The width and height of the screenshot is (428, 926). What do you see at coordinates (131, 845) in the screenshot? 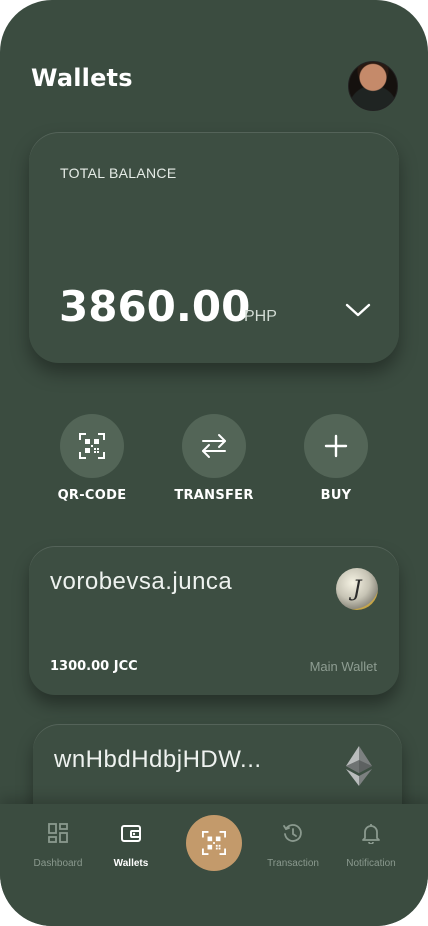
I see `nav-item-wallets: Wallets` at bounding box center [131, 845].